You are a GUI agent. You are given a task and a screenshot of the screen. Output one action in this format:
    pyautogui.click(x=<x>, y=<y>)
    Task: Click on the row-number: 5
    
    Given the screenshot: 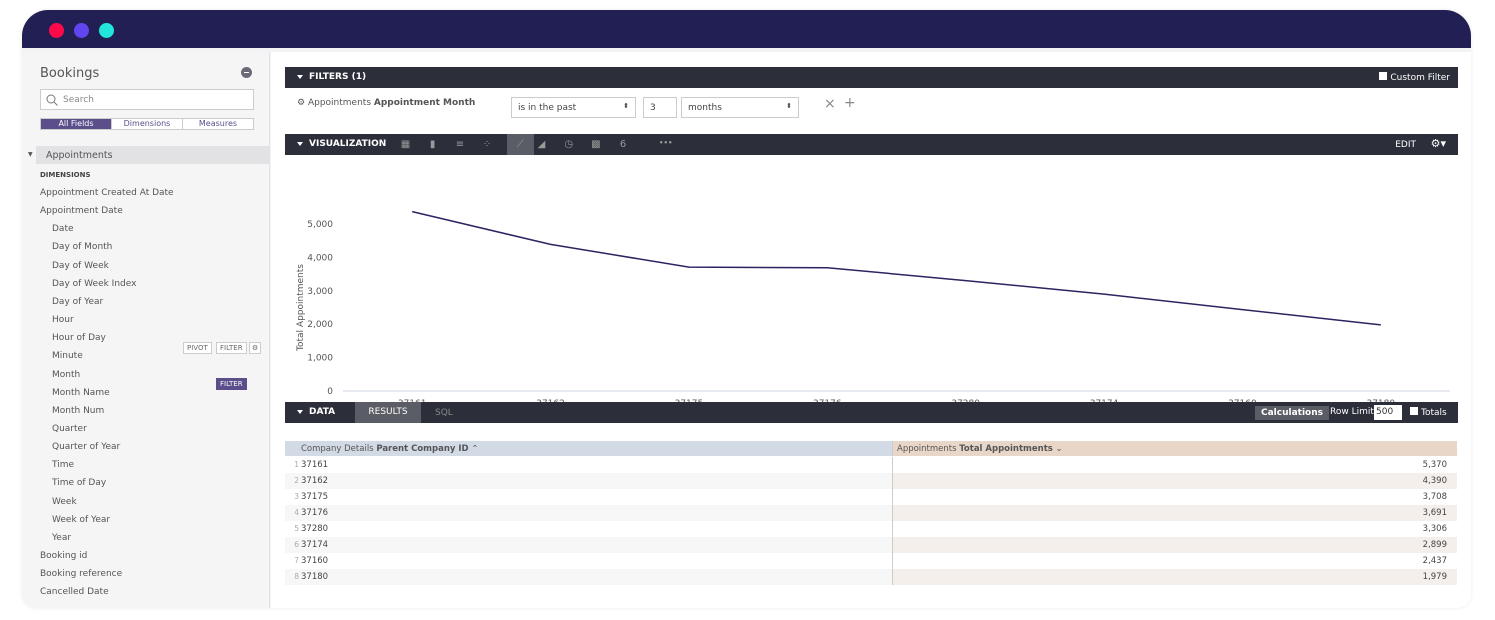 What is the action you would take?
    pyautogui.click(x=296, y=528)
    